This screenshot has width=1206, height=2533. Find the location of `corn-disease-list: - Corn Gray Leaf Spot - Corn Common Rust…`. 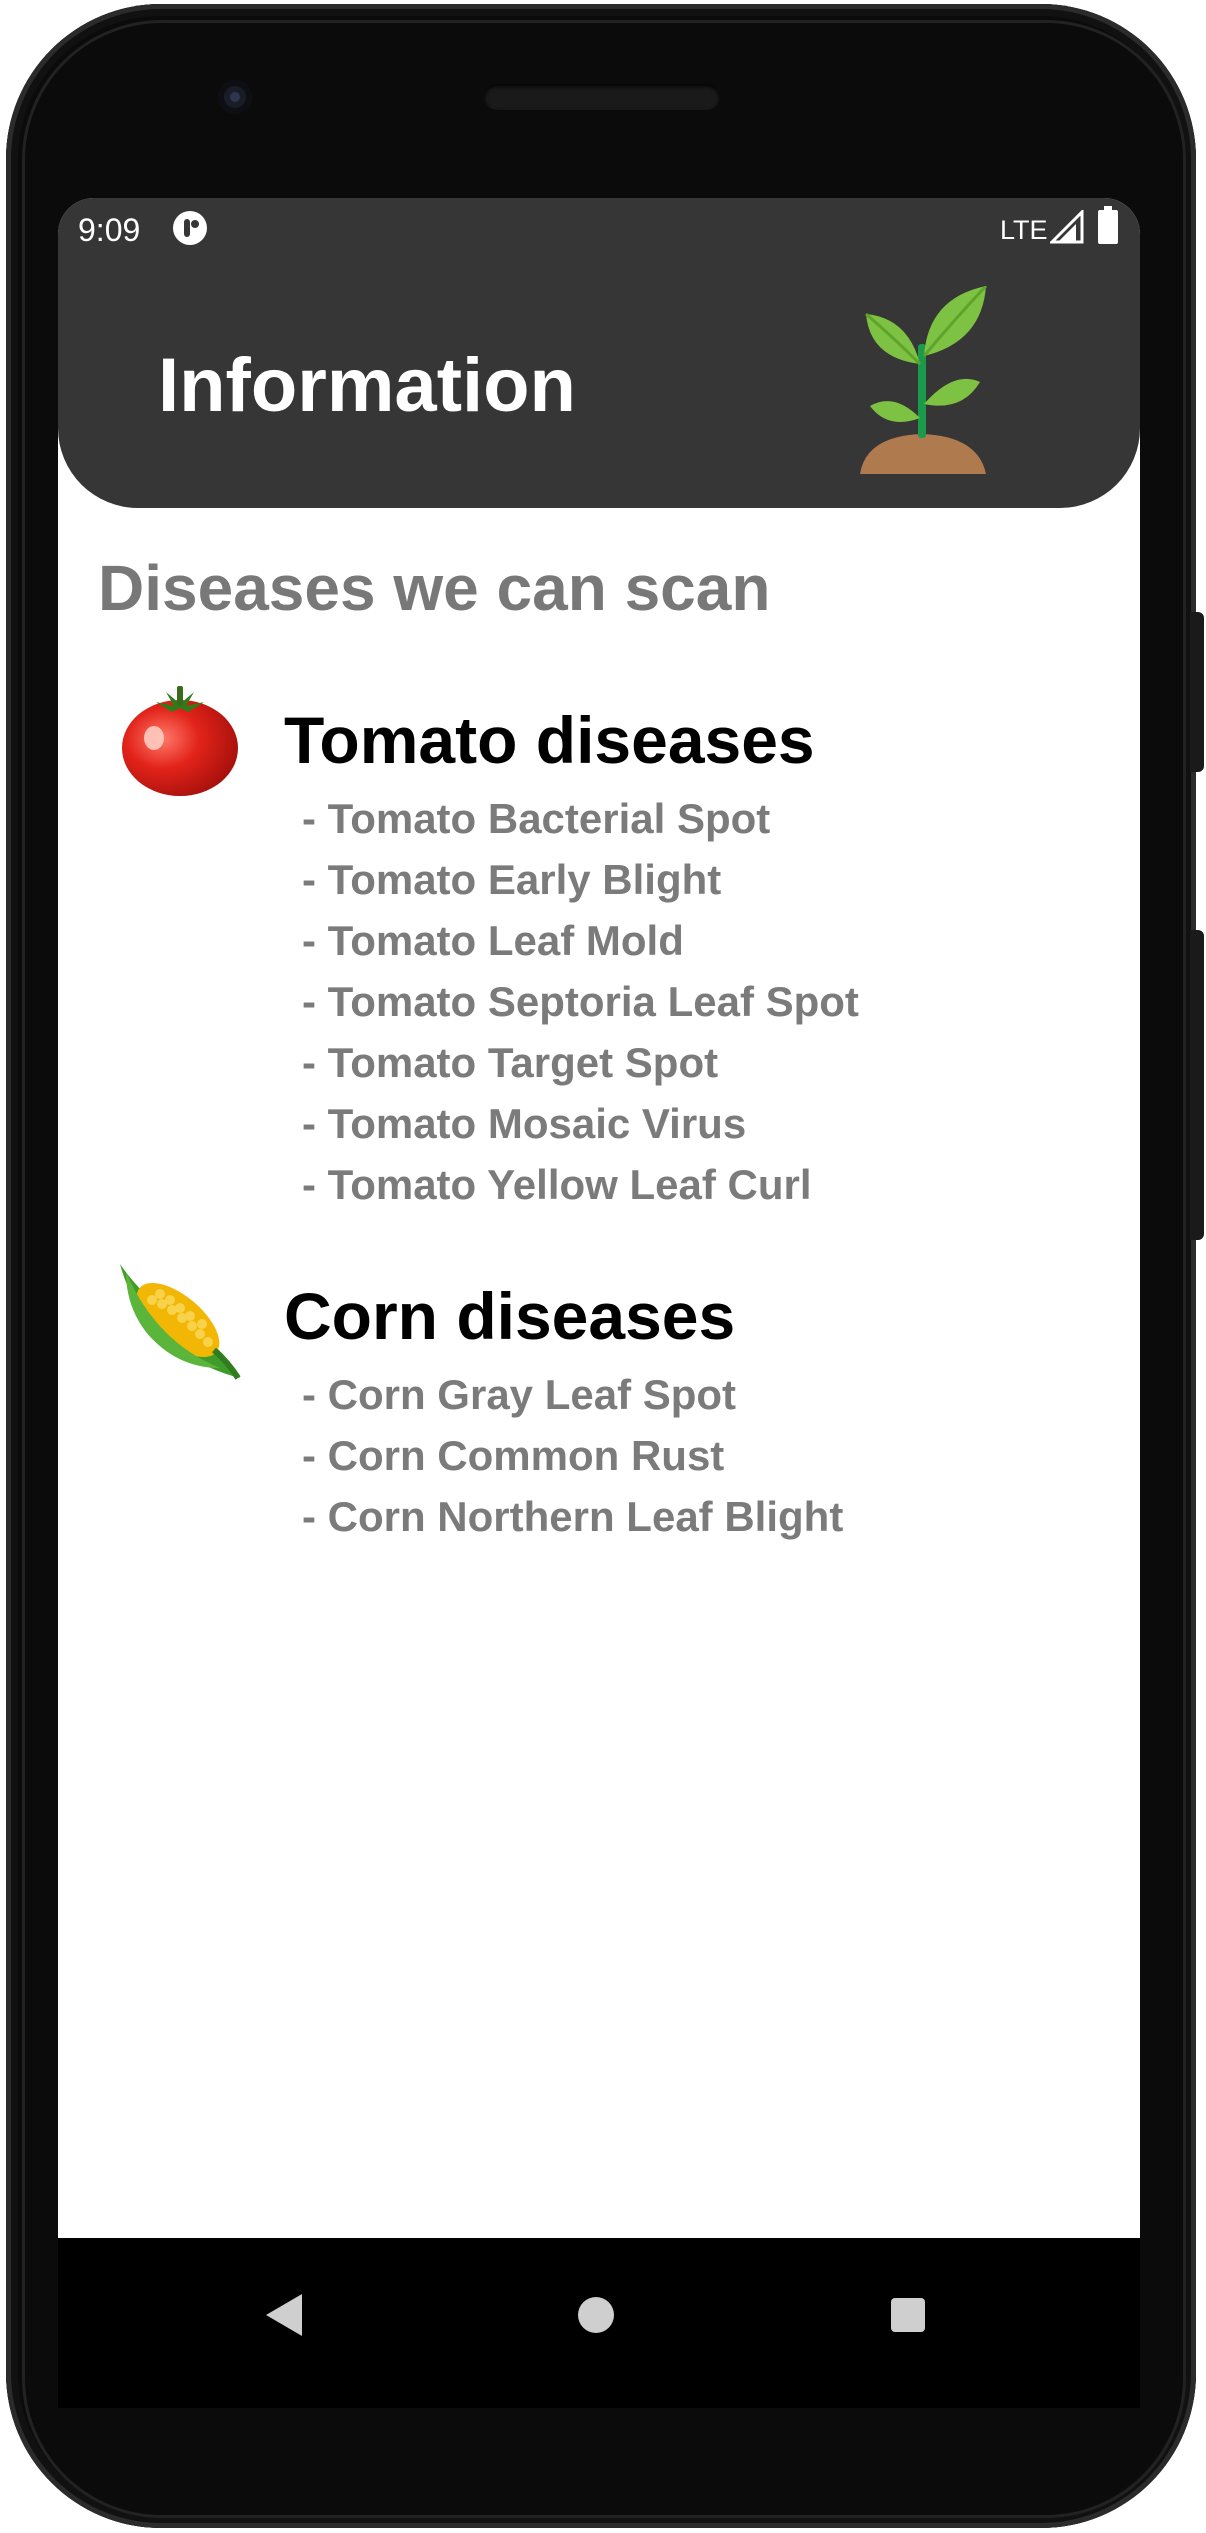

corn-disease-list: - Corn Gray Leaf Spot - Corn Common Rust… is located at coordinates (572, 1455).